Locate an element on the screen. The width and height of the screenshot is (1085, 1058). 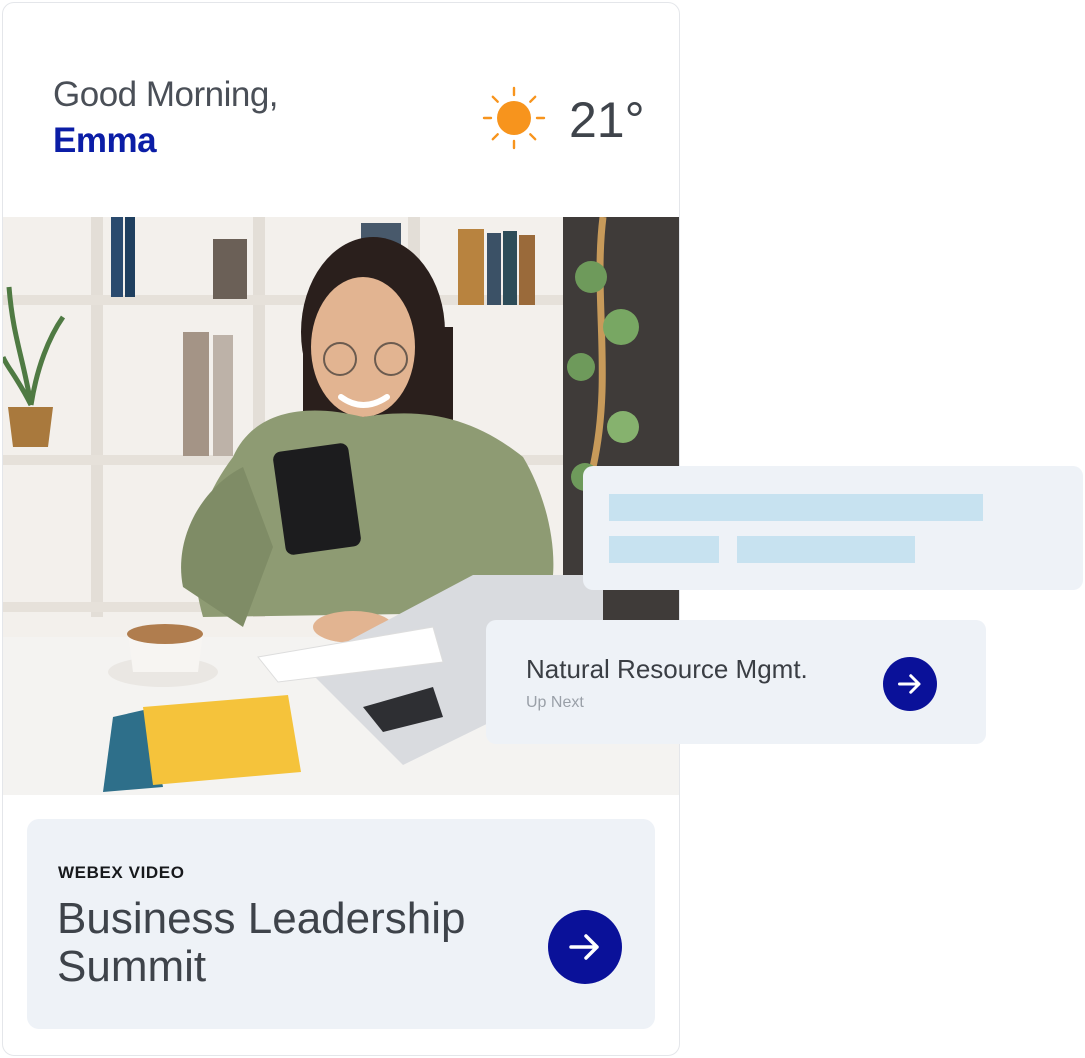
up-next-title: Natural Resource Mgmt. is located at coordinates (667, 669).